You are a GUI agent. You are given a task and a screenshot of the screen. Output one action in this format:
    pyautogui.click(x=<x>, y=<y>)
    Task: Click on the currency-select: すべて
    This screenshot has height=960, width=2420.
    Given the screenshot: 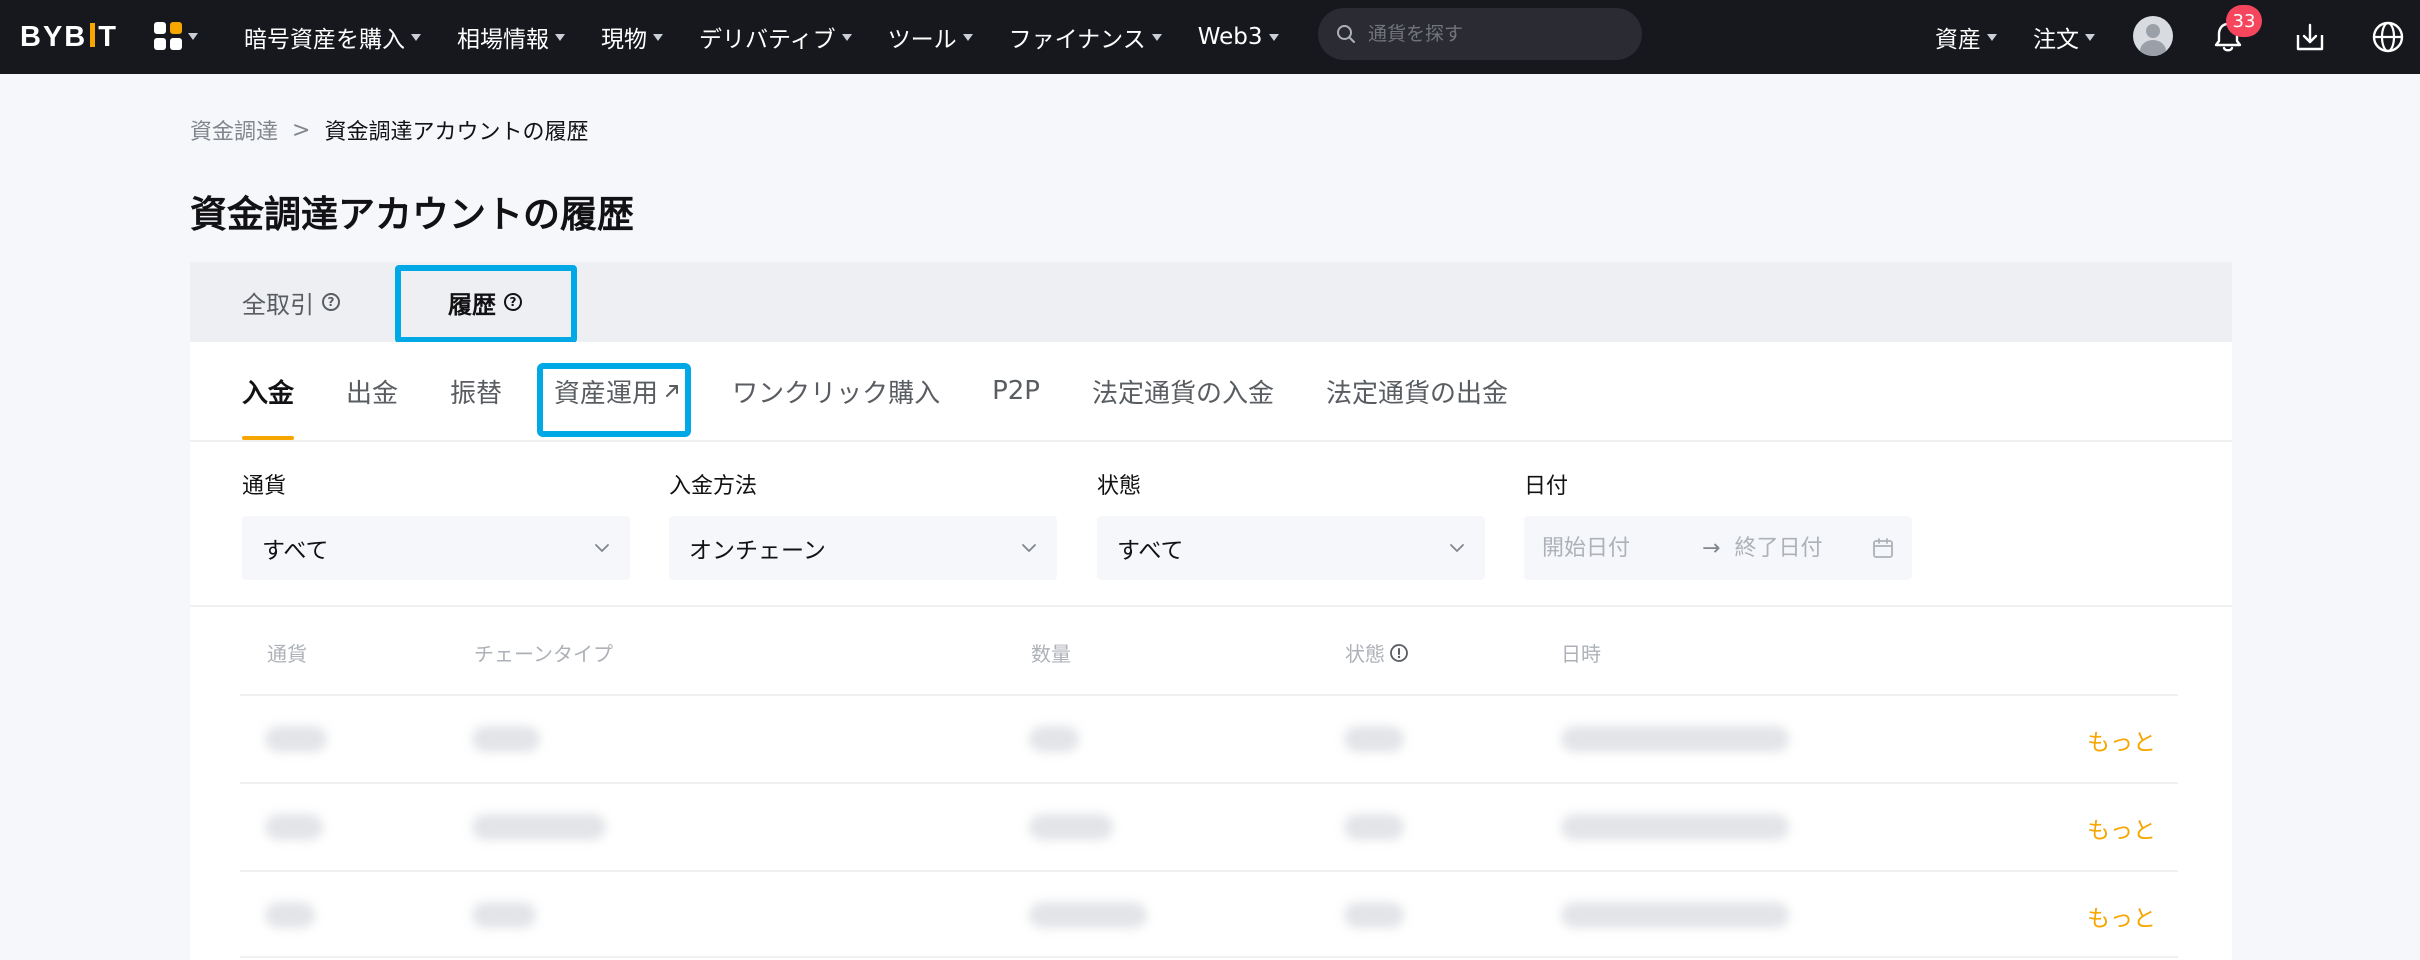 What is the action you would take?
    pyautogui.click(x=436, y=548)
    